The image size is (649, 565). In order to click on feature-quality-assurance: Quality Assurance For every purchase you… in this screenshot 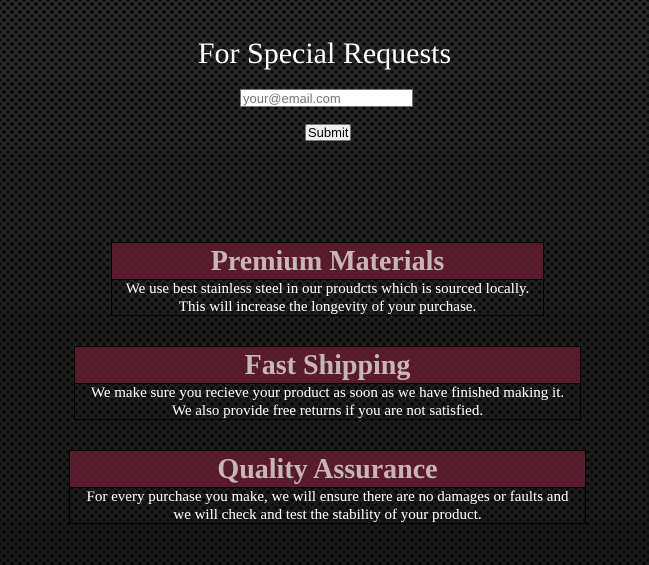, I will do `click(327, 487)`.